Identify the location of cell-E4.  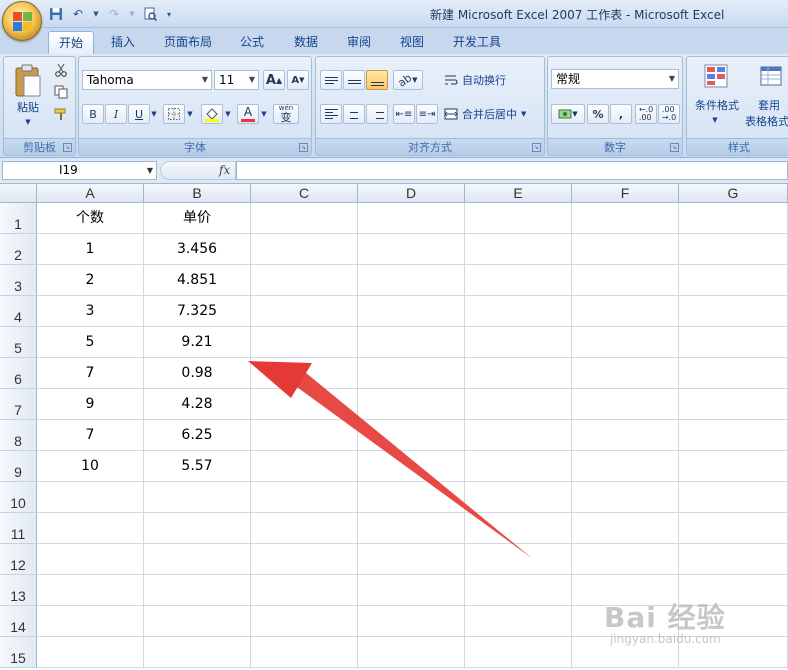
(518, 311).